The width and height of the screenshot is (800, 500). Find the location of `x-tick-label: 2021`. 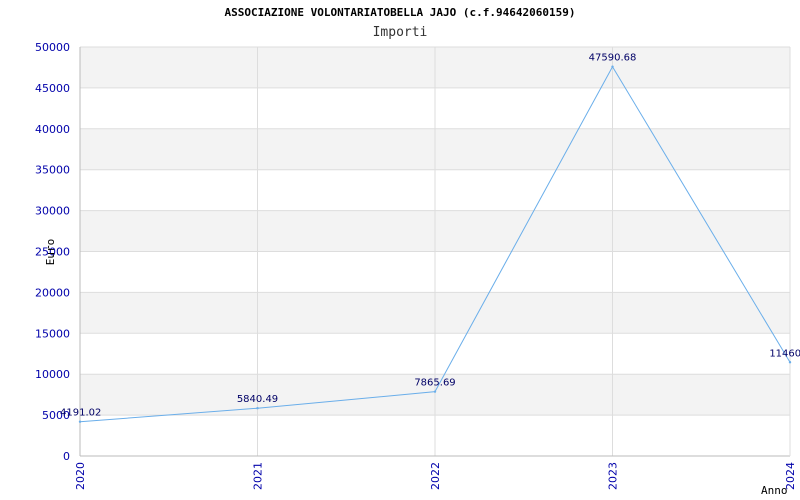

x-tick-label: 2021 is located at coordinates (258, 476).